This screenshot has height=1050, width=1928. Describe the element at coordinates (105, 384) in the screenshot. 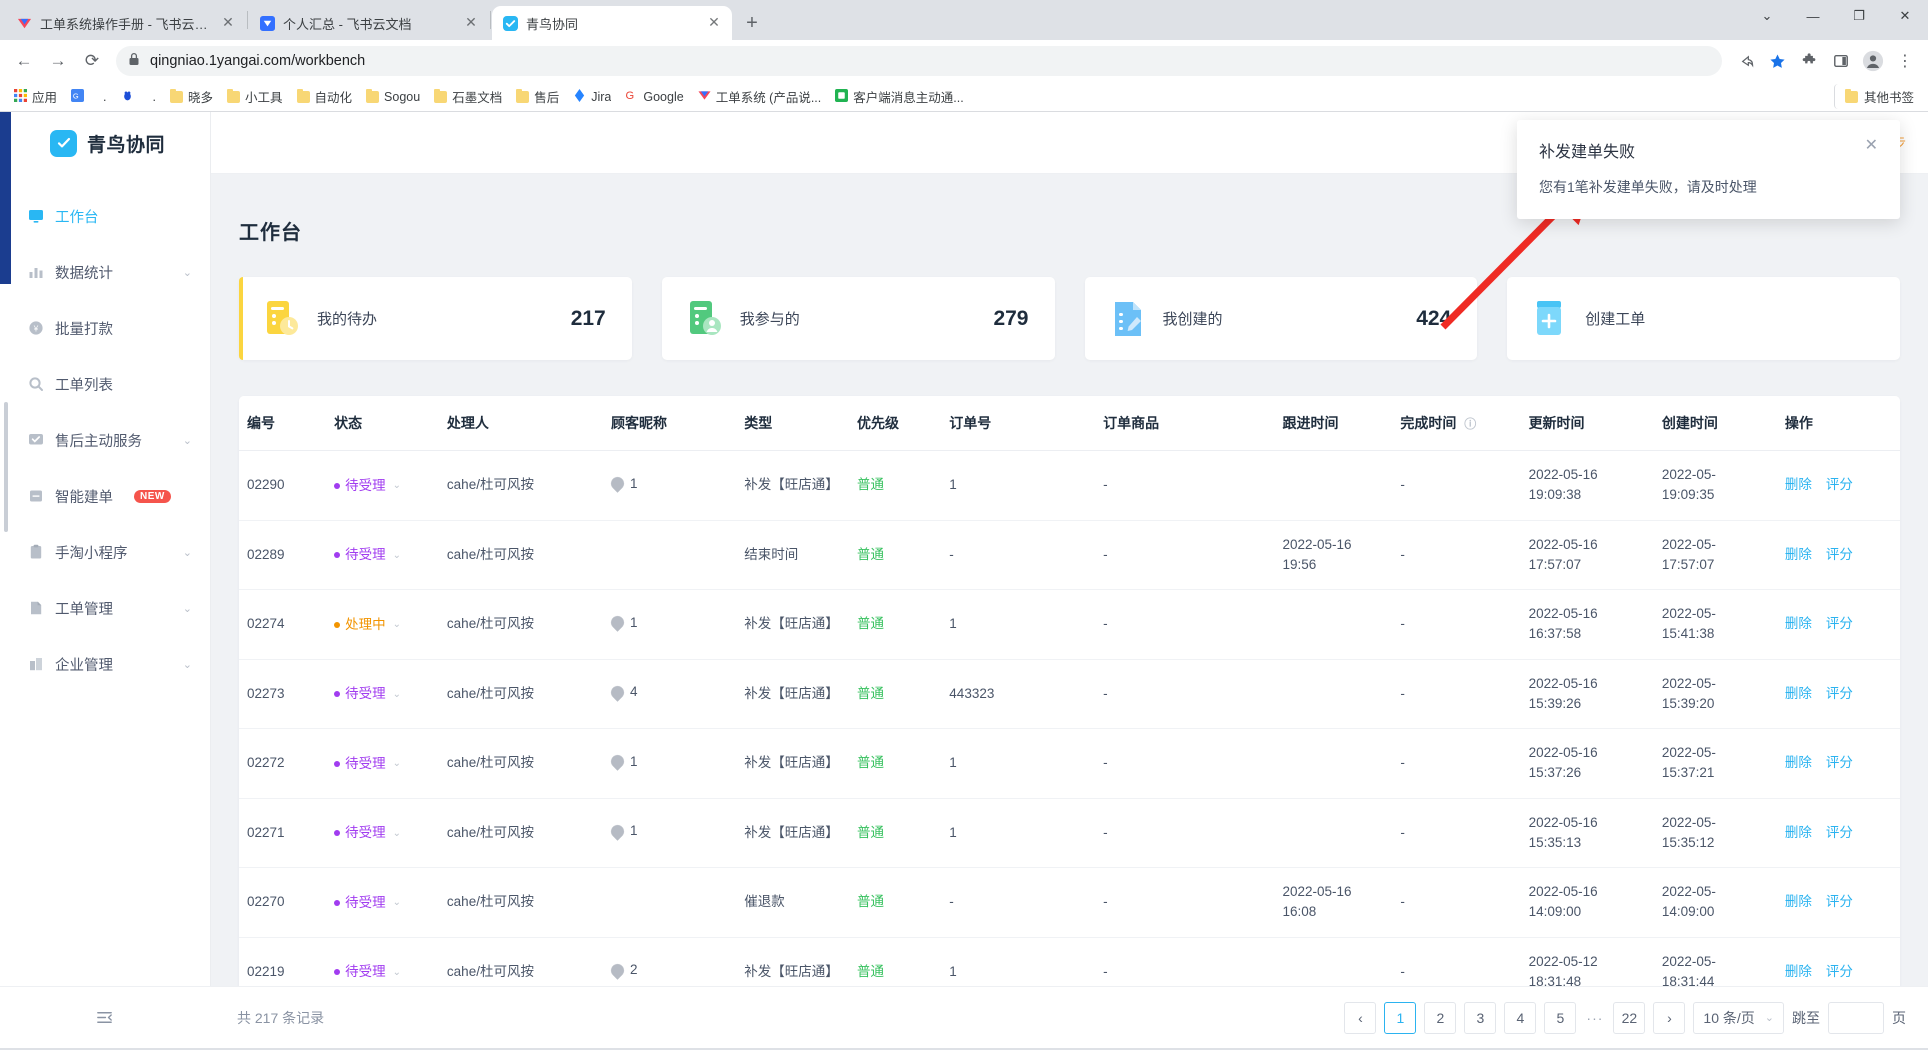

I see `sidebar-item-ticket-list: 工单列表` at that location.